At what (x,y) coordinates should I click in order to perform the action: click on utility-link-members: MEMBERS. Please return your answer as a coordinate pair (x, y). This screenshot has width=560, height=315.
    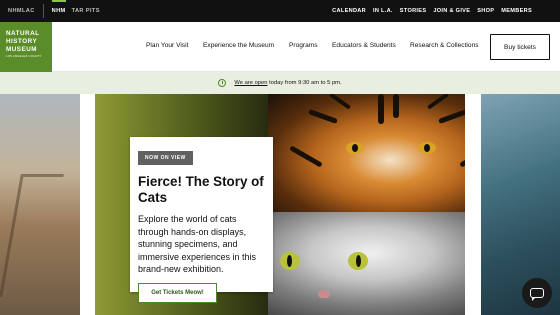
    Looking at the image, I should click on (516, 11).